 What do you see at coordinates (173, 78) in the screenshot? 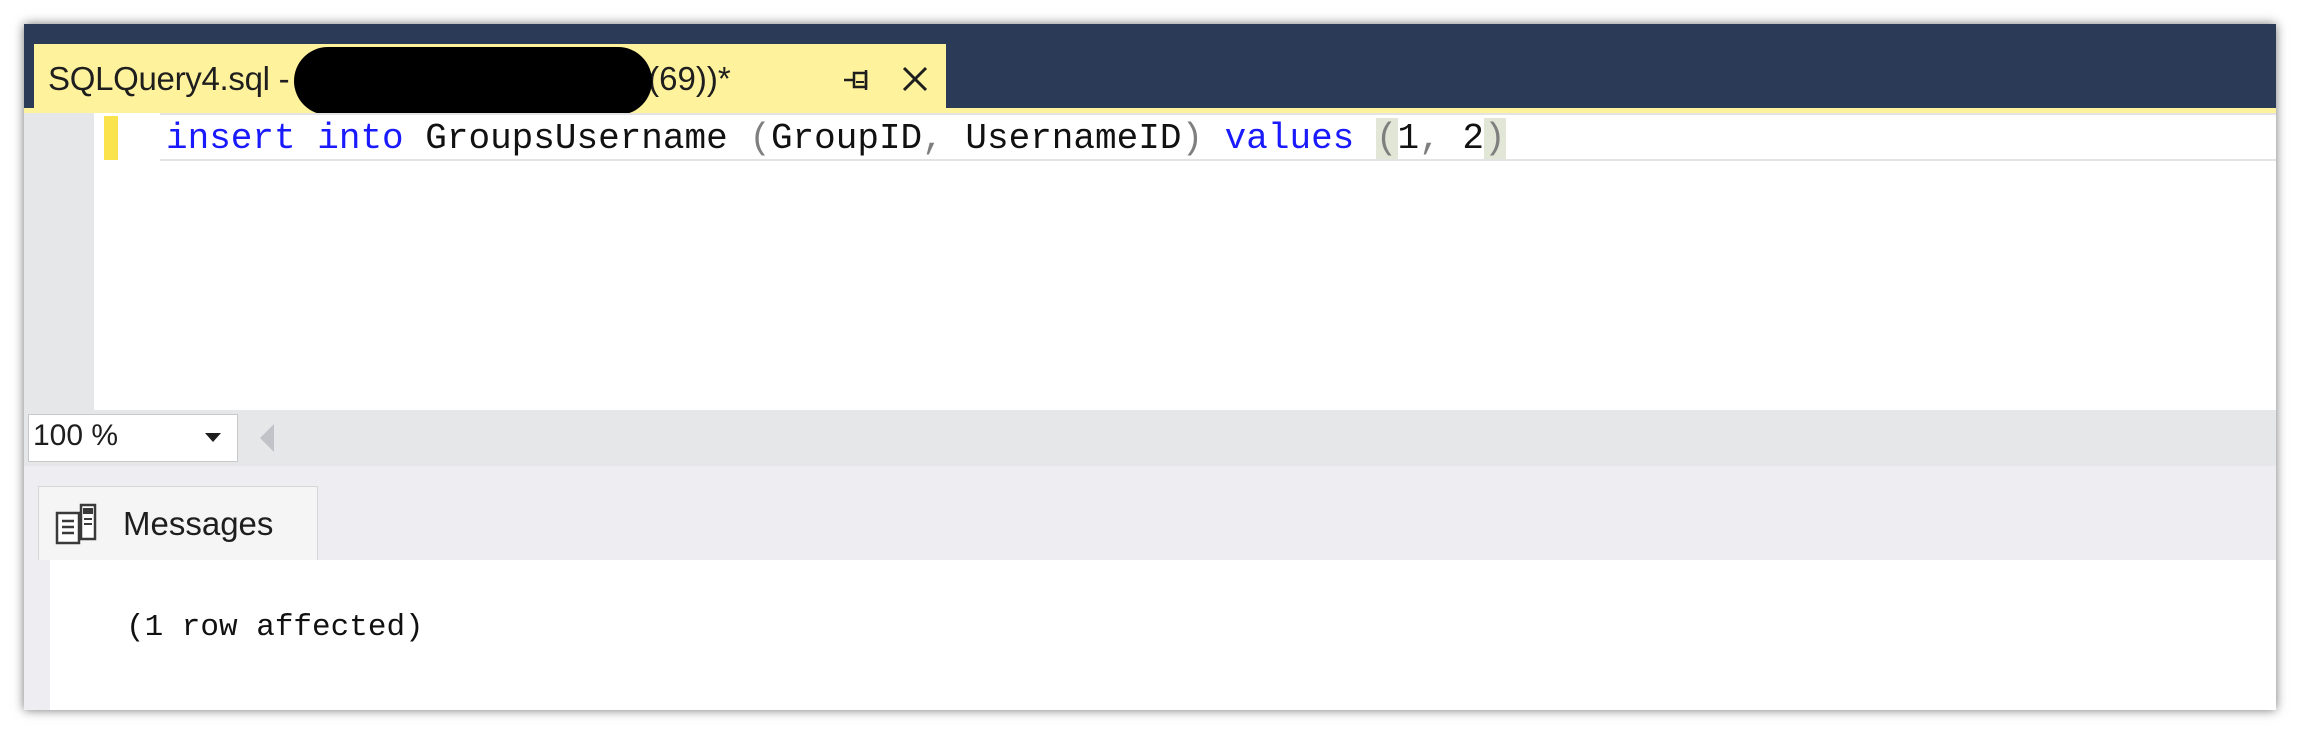
I see `tab-title-prefix: SQLQuery4.sql -` at bounding box center [173, 78].